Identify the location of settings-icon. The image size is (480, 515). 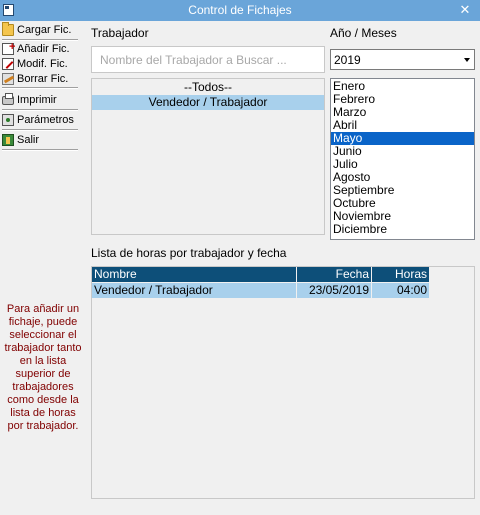
(8, 120).